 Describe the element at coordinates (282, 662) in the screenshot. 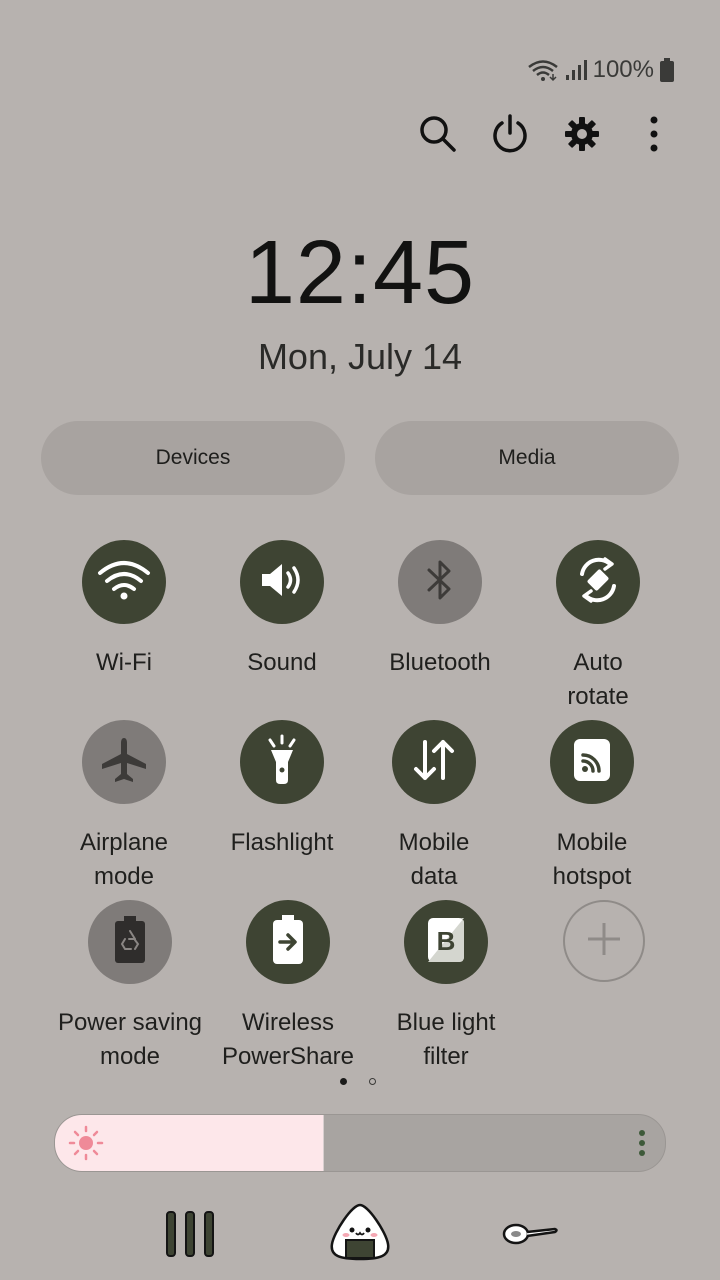

I see `tile-label: Sound` at that location.